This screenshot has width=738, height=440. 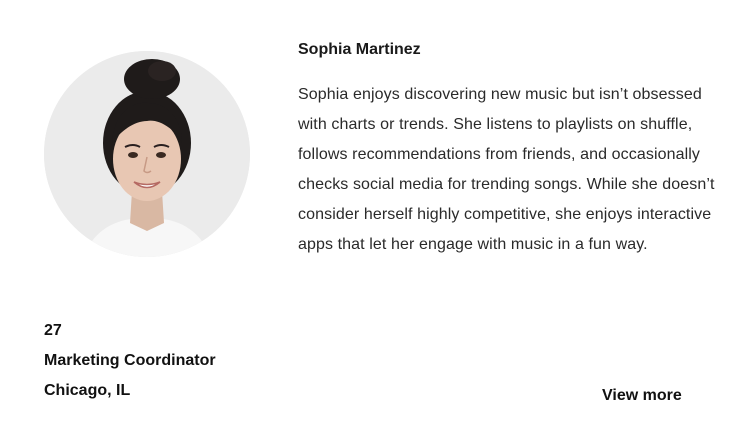 I want to click on profile-occupation: Marketing Coordinator, so click(x=130, y=360).